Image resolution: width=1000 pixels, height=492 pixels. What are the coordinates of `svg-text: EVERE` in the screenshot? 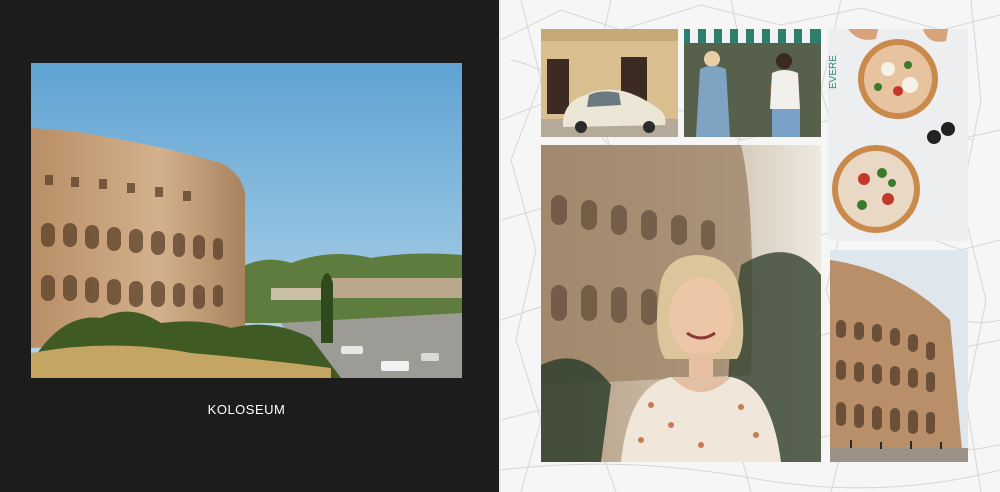 It's located at (833, 72).